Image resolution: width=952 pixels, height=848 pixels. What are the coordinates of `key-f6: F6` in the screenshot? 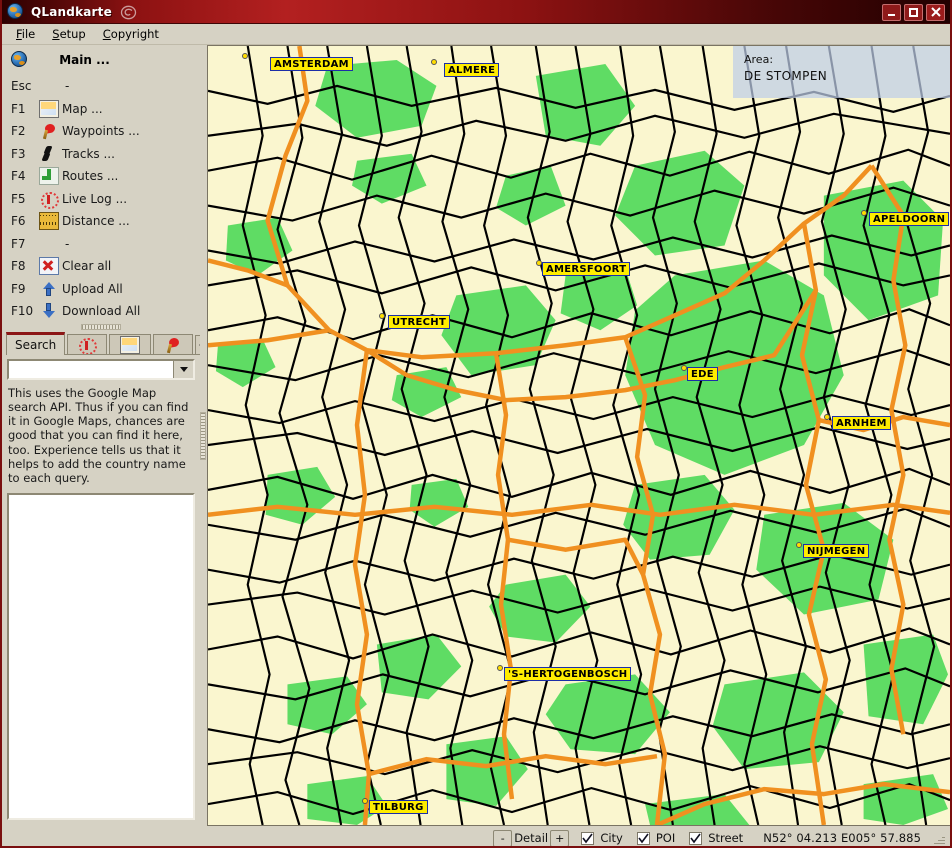 It's located at (18, 221).